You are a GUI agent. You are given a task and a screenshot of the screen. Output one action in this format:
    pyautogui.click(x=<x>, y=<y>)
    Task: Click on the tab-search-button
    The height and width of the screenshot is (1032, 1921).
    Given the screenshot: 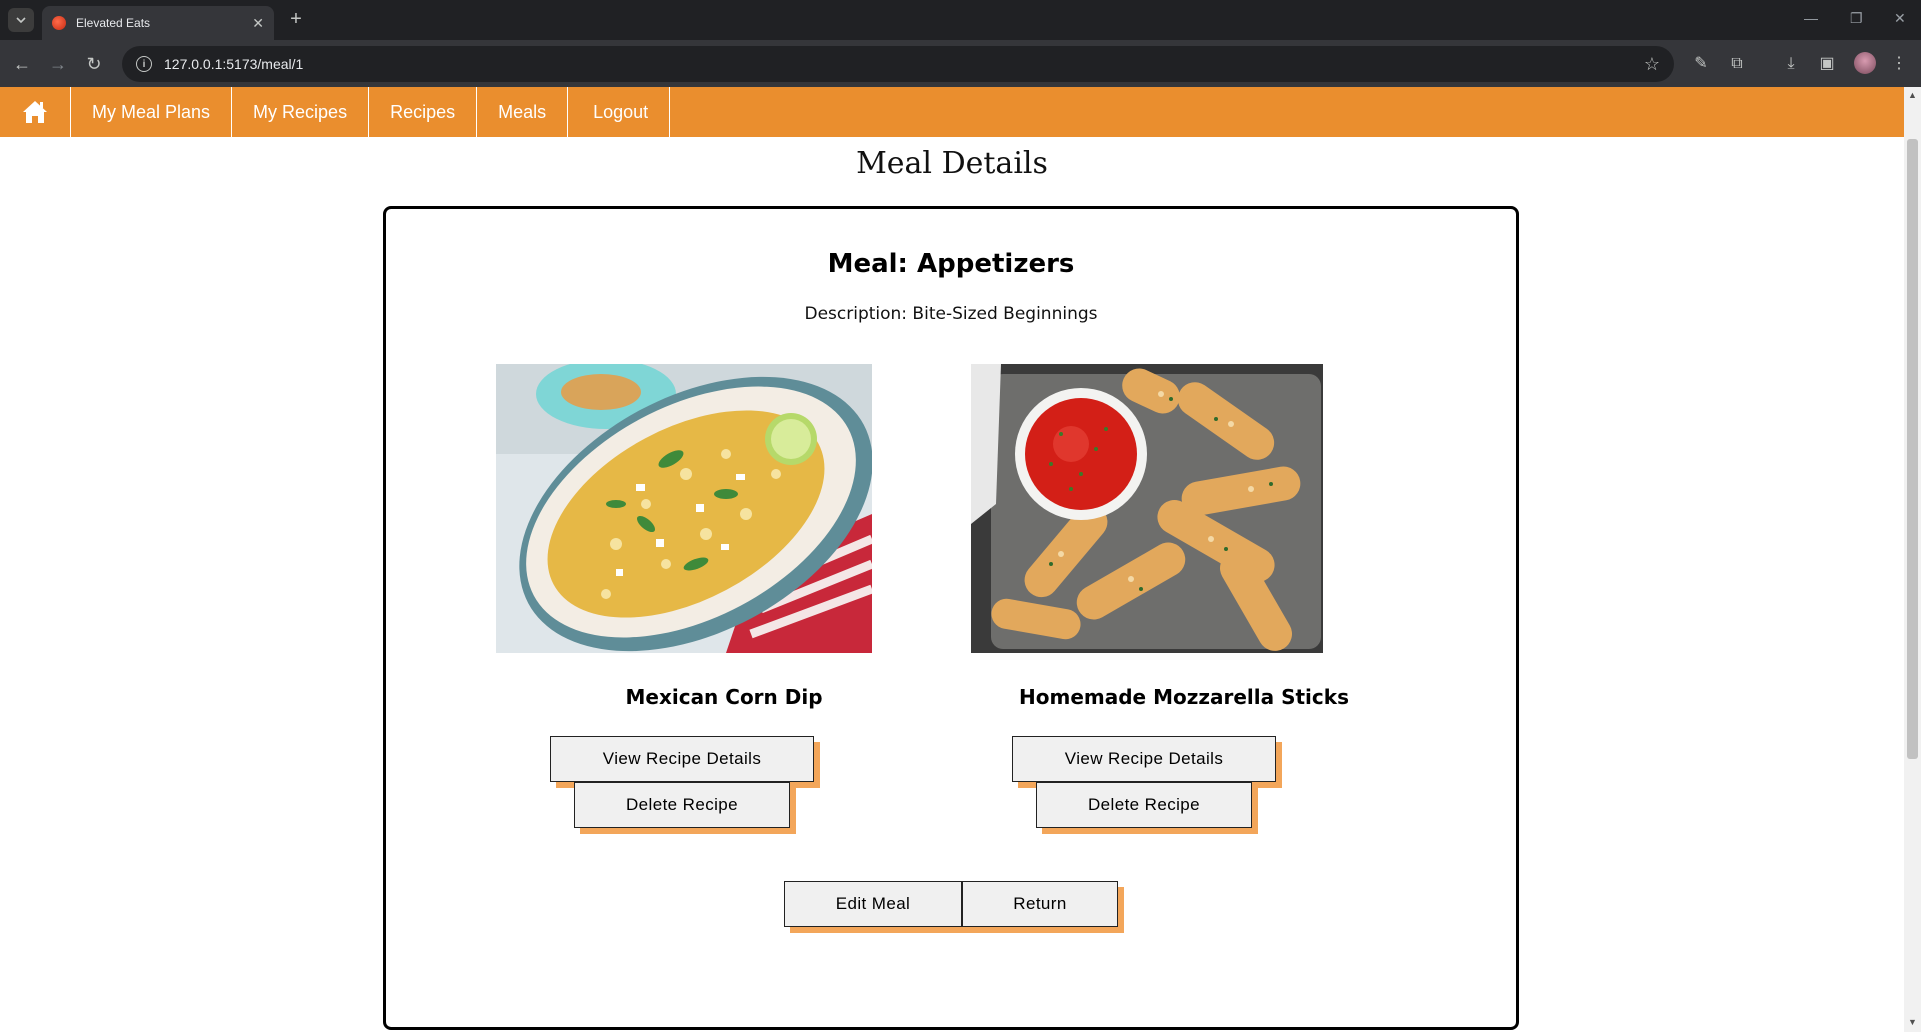 What is the action you would take?
    pyautogui.click(x=21, y=20)
    